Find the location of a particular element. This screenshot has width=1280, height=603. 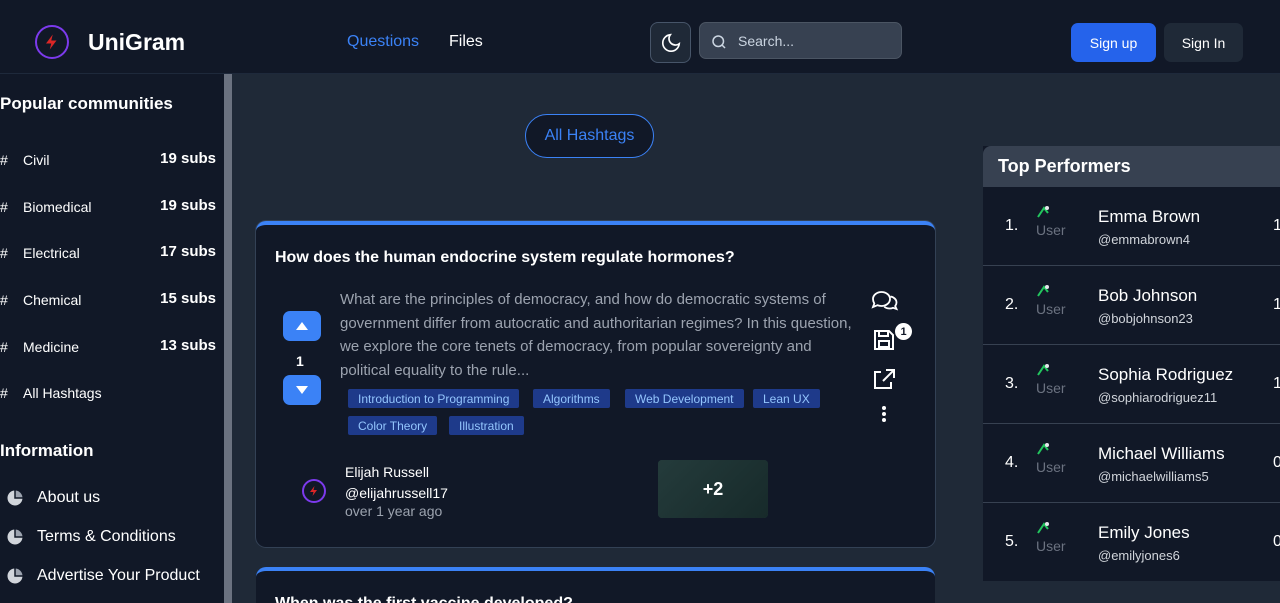

brand-name: UniGram is located at coordinates (136, 42).